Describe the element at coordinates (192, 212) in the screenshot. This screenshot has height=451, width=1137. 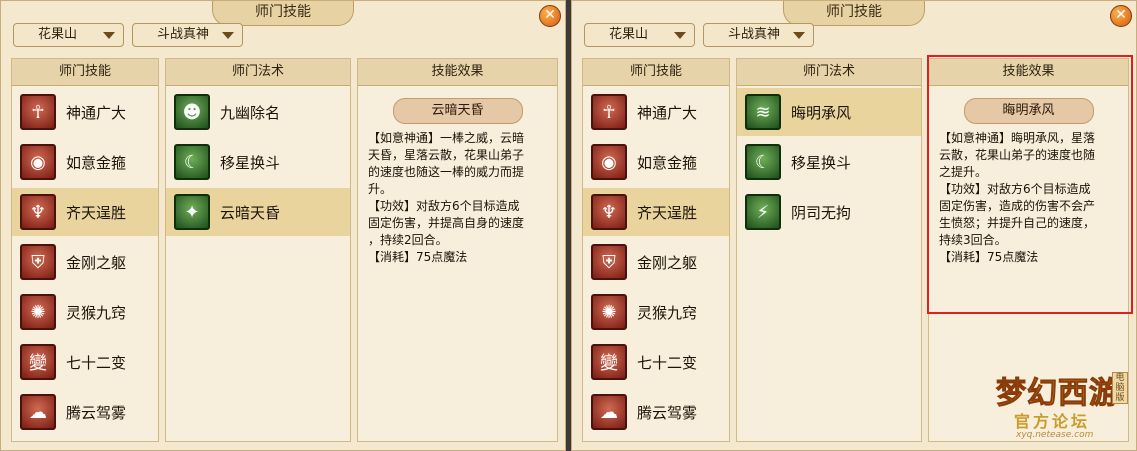
I see `yunan-icon: ✦` at that location.